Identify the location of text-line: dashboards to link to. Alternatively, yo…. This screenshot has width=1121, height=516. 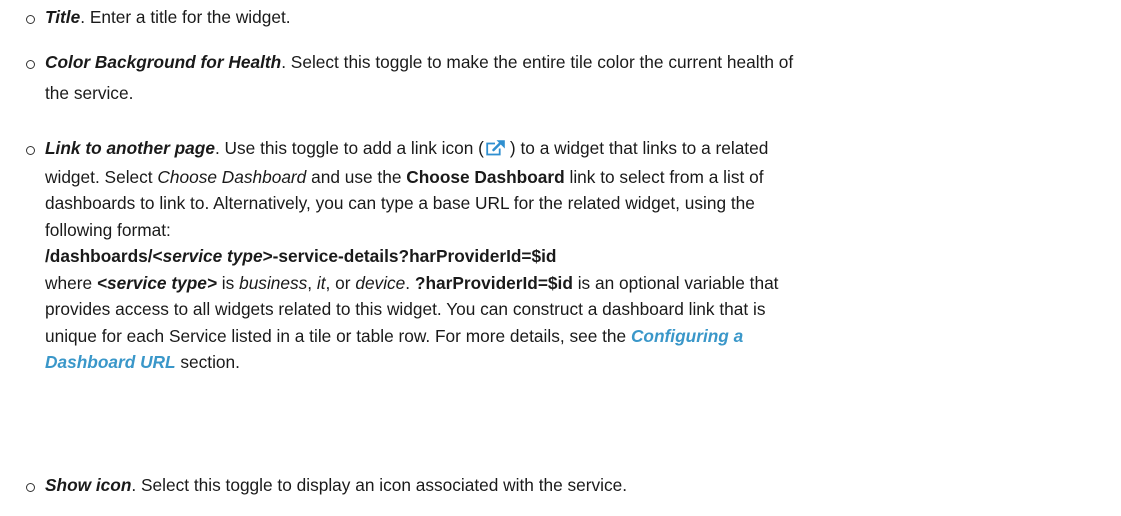
(400, 203).